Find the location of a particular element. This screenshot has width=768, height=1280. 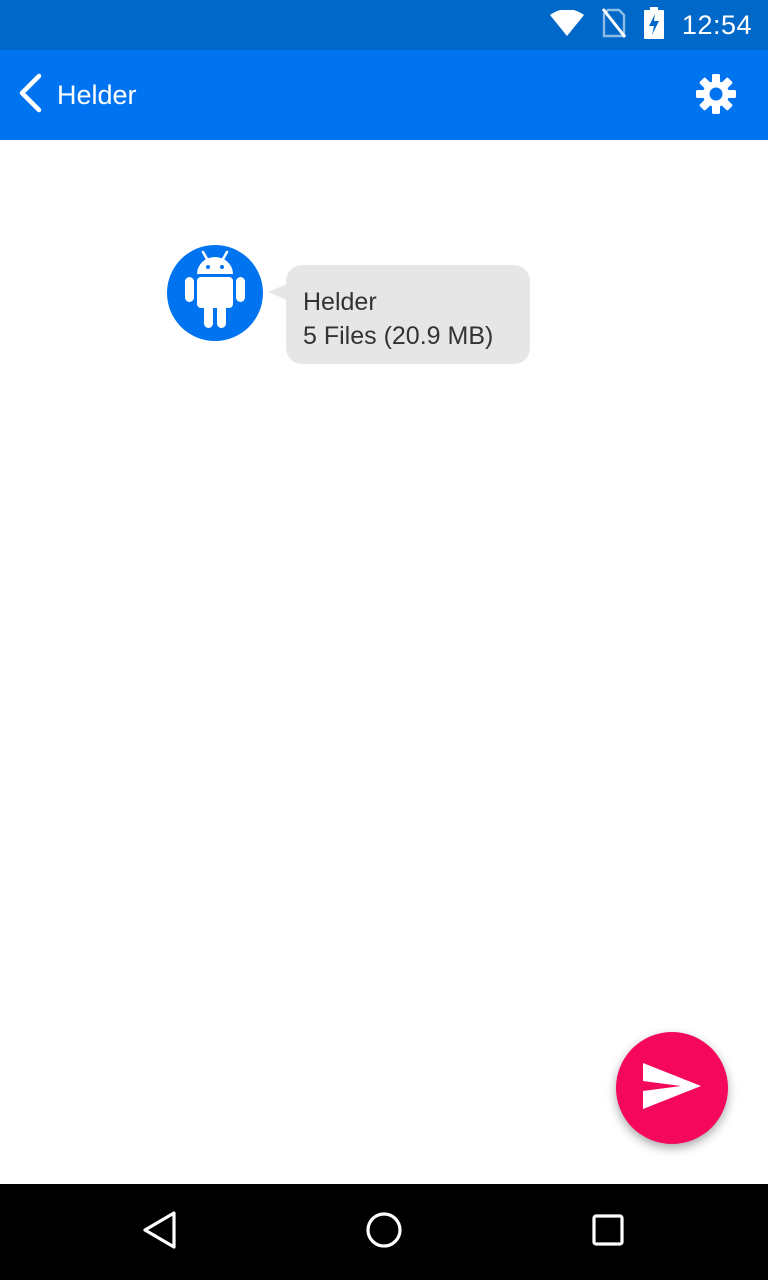

nav-recents-button is located at coordinates (608, 1232).